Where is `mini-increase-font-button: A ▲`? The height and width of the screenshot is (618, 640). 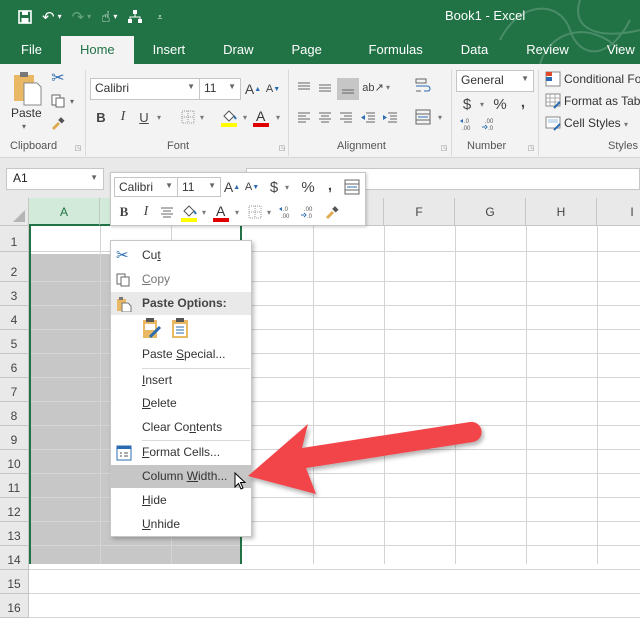 mini-increase-font-button: A ▲ is located at coordinates (232, 187).